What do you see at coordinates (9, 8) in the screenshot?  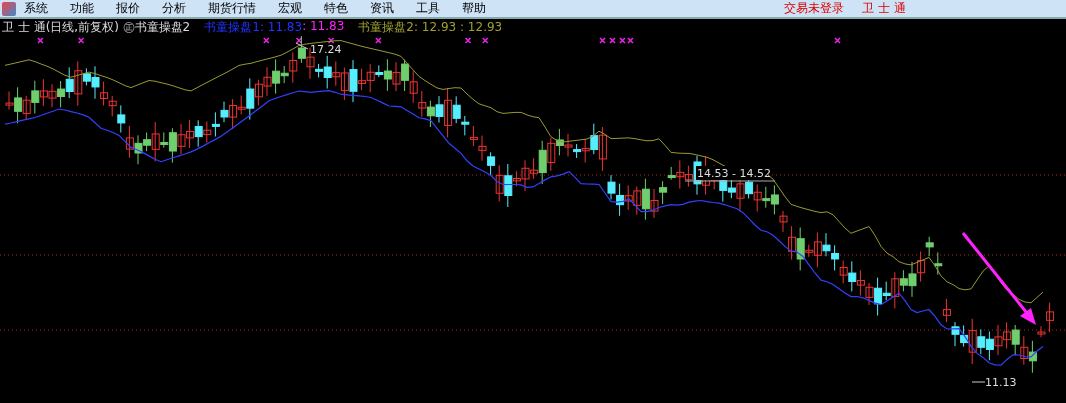 I see `app-icon` at bounding box center [9, 8].